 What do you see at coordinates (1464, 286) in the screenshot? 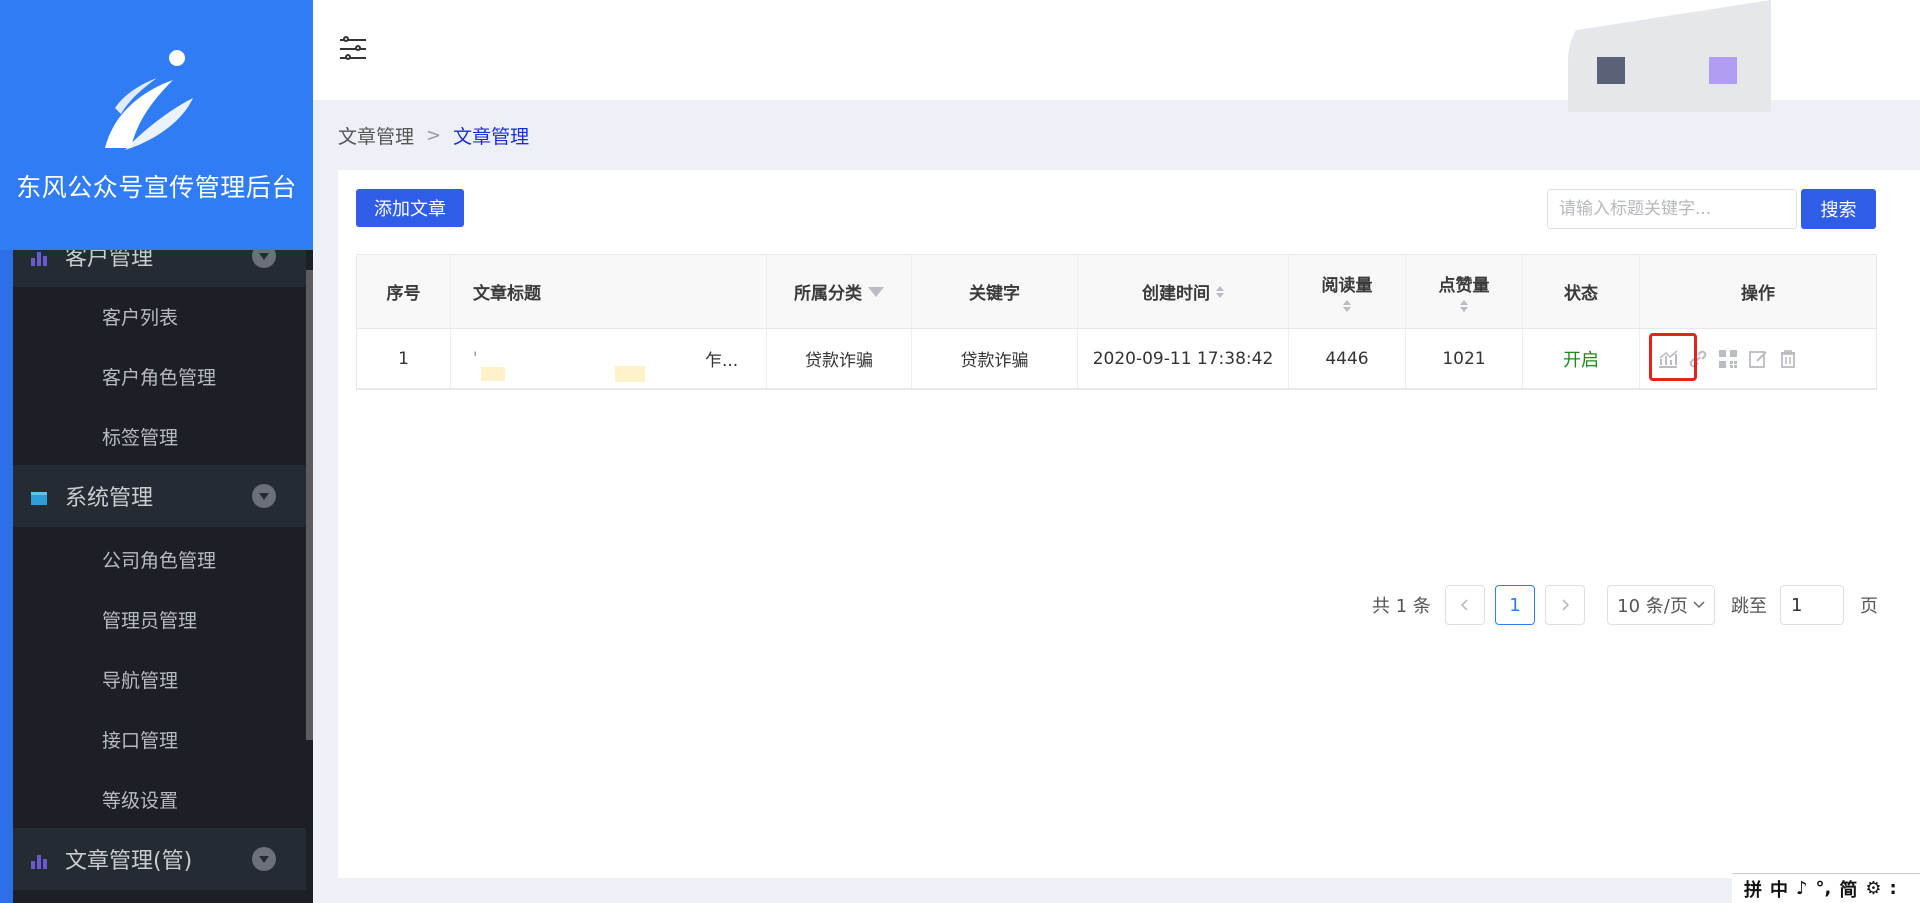
I see `header-likes-label: 点赞量` at bounding box center [1464, 286].